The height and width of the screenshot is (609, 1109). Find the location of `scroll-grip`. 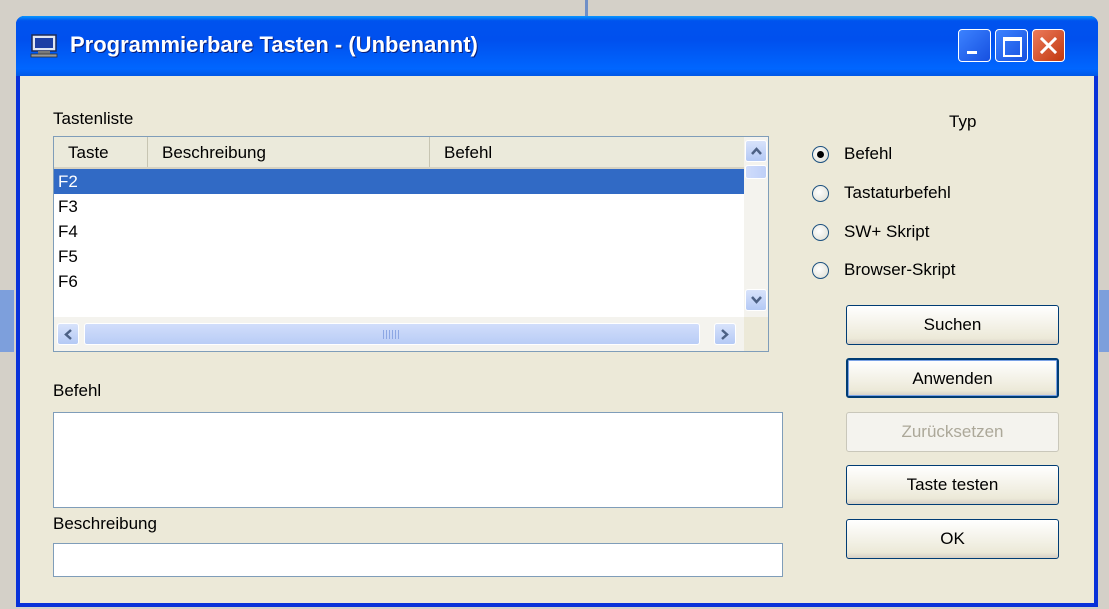

scroll-grip is located at coordinates (391, 334).